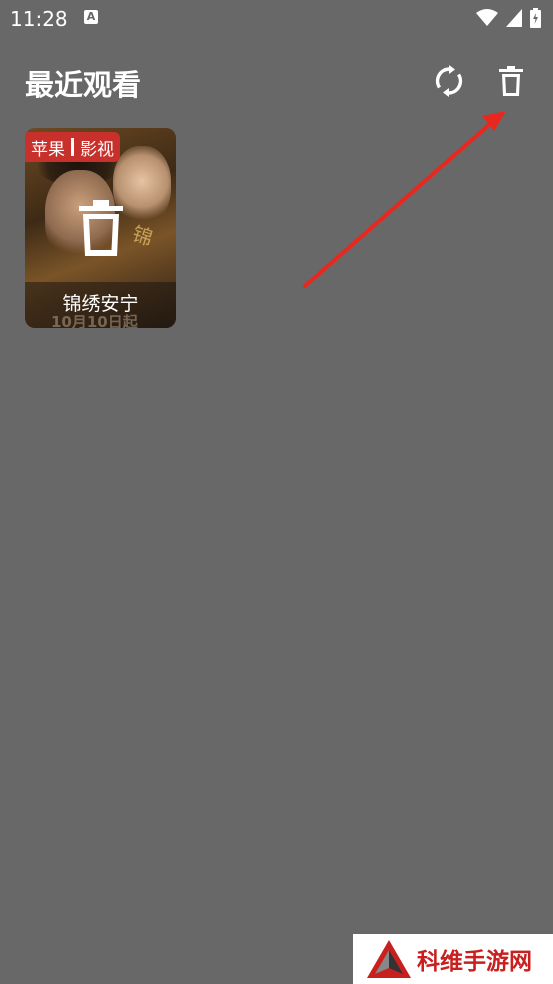 Image resolution: width=553 pixels, height=984 pixels. Describe the element at coordinates (389, 959) in the screenshot. I see `site-logo-icon` at that location.